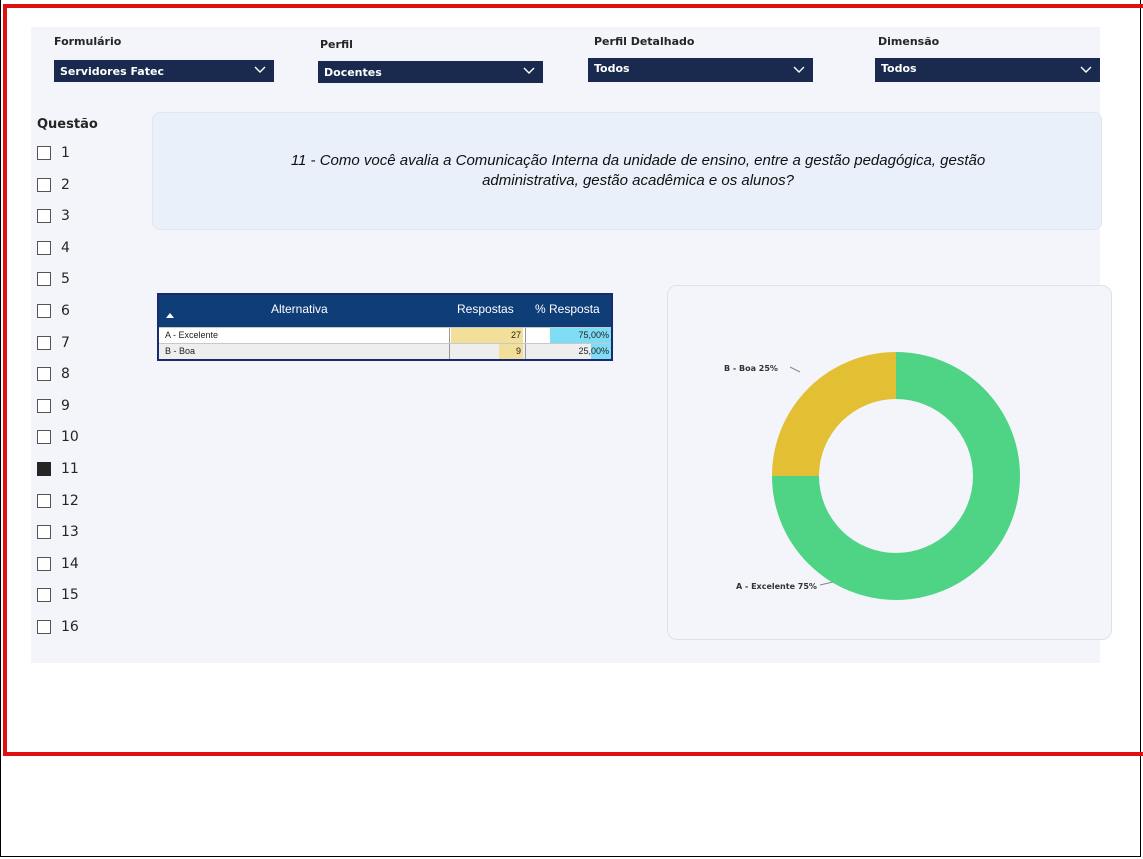 Image resolution: width=1143 pixels, height=859 pixels. I want to click on cell-alternativa: A - Excelente, so click(192, 335).